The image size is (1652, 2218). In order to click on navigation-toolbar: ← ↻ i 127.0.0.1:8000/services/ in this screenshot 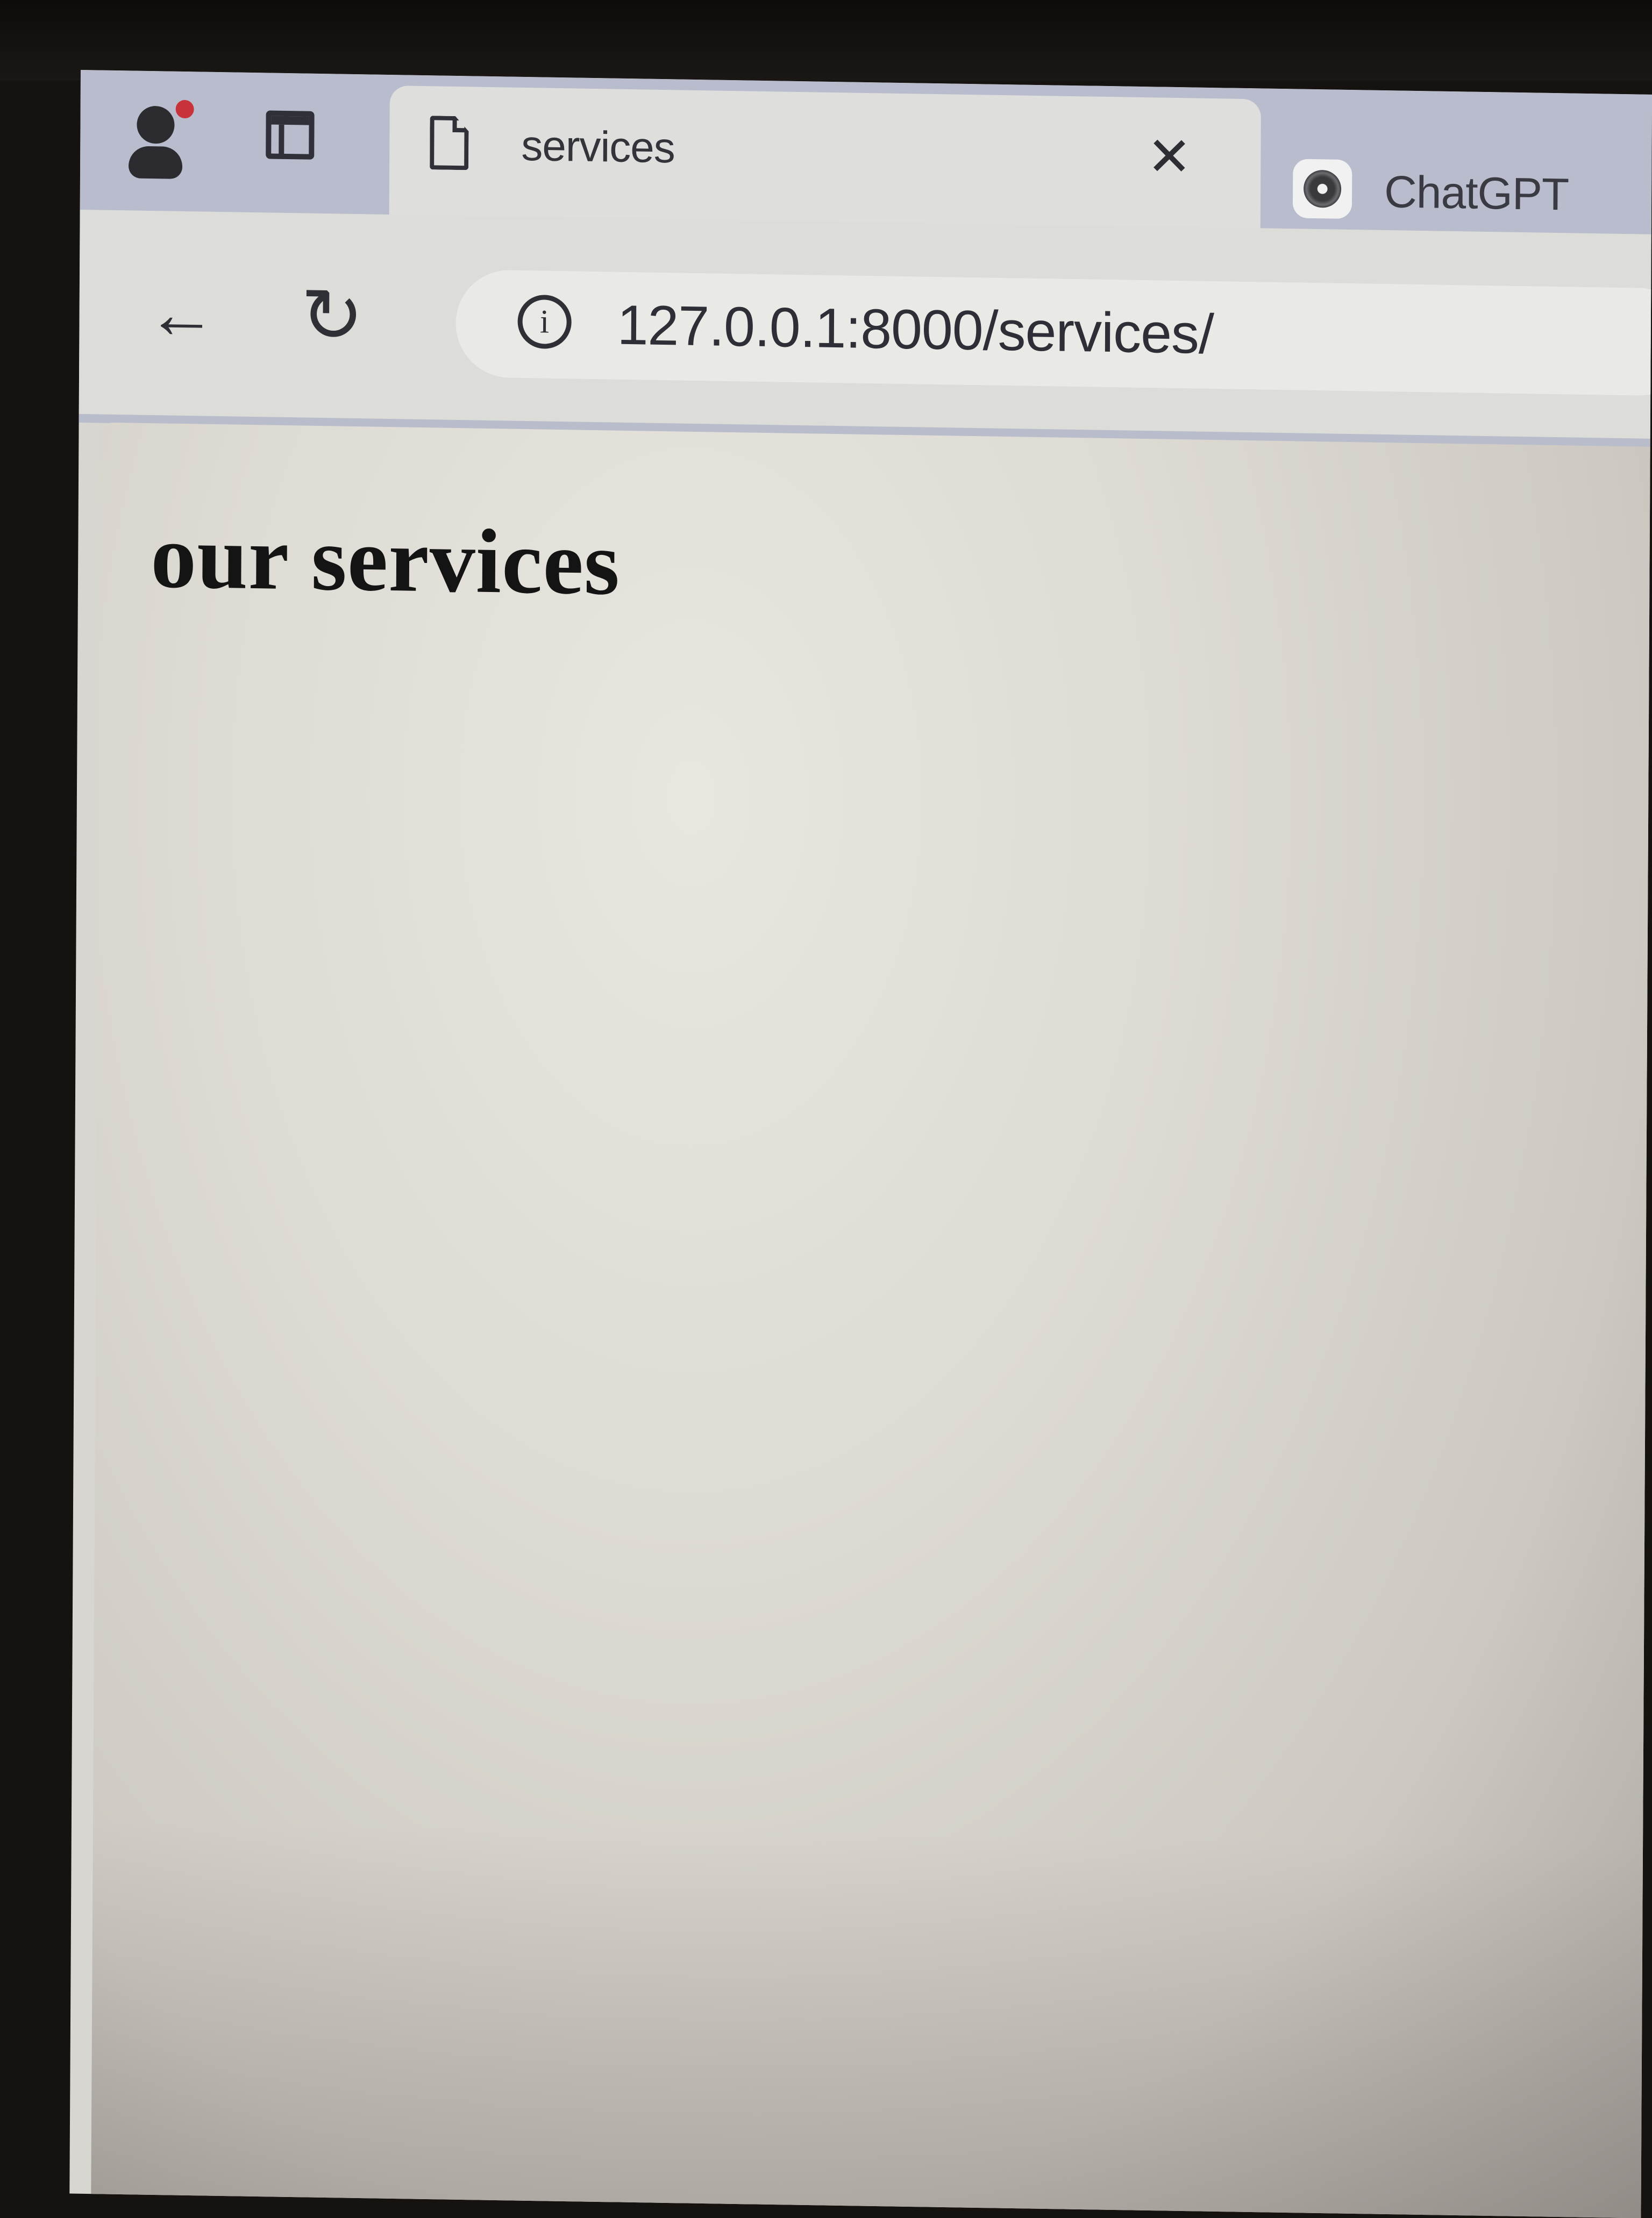, I will do `click(865, 328)`.